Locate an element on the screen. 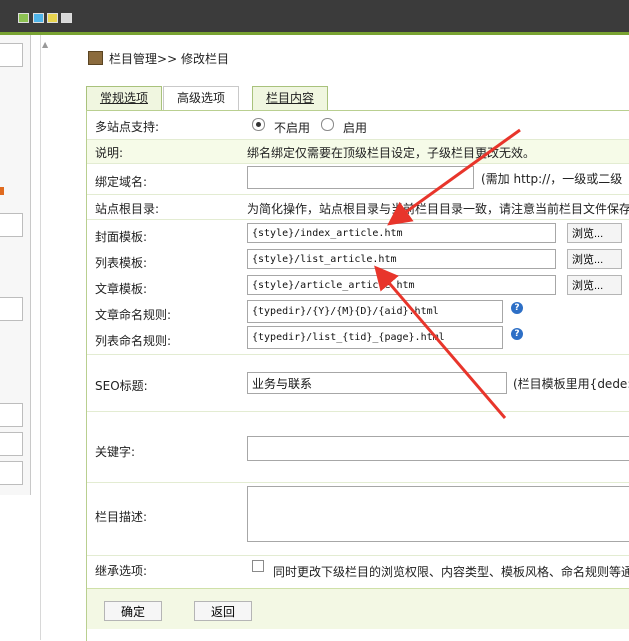 The image size is (629, 641). multisite-off-label: 不启用 is located at coordinates (292, 128).